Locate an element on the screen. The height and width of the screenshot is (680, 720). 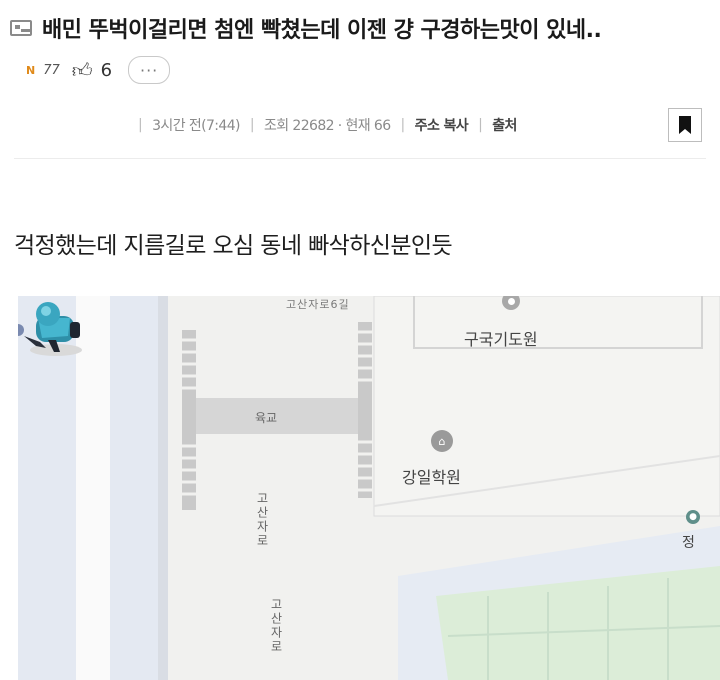
source-link: 출처 is located at coordinates (504, 125).